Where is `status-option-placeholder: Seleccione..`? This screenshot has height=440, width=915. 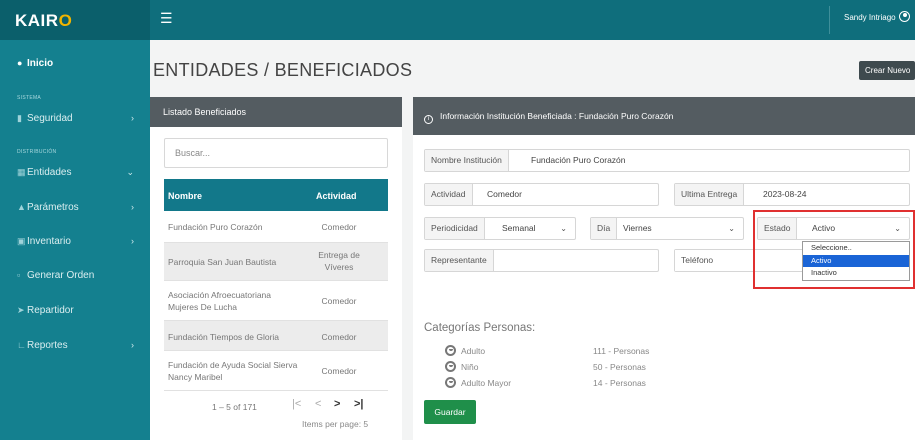
status-option-placeholder: Seleccione.. is located at coordinates (856, 248).